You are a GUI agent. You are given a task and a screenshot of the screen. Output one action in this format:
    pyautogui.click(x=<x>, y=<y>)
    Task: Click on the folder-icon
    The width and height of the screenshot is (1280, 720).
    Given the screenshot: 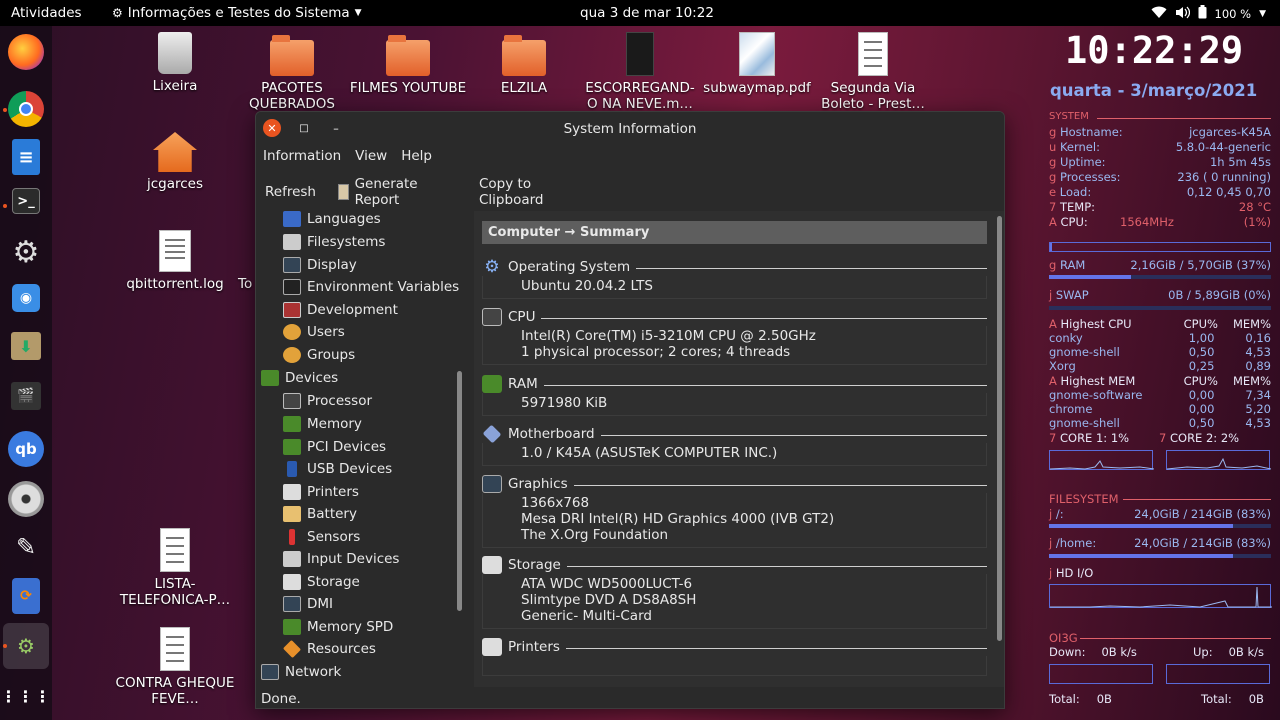 What is the action you would take?
    pyautogui.click(x=408, y=55)
    